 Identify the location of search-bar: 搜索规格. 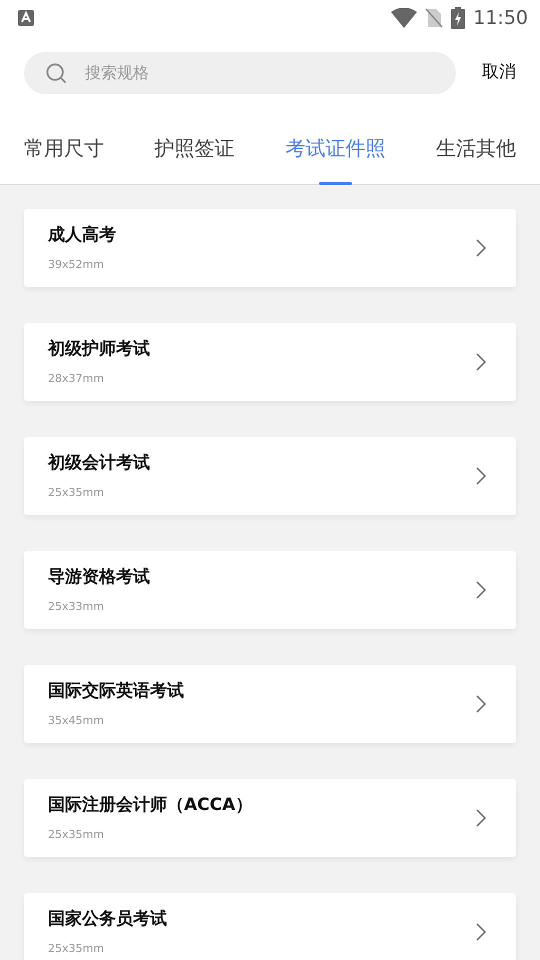
(240, 73).